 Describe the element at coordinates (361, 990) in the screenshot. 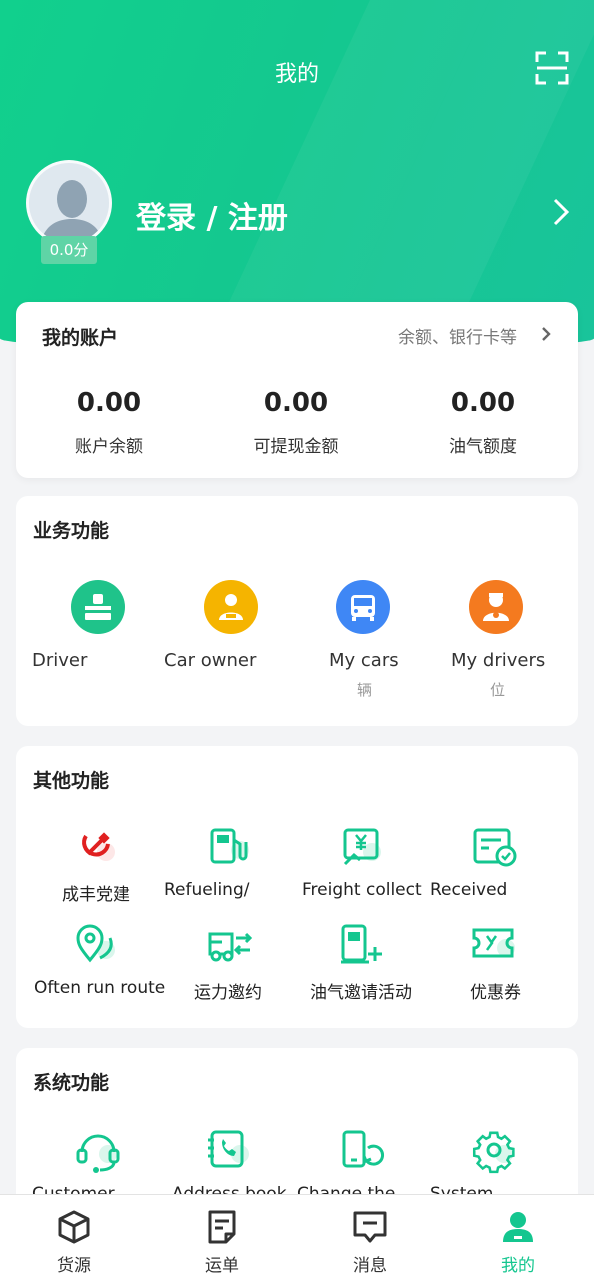

I see `other-item-label: 油气邀请活动` at that location.